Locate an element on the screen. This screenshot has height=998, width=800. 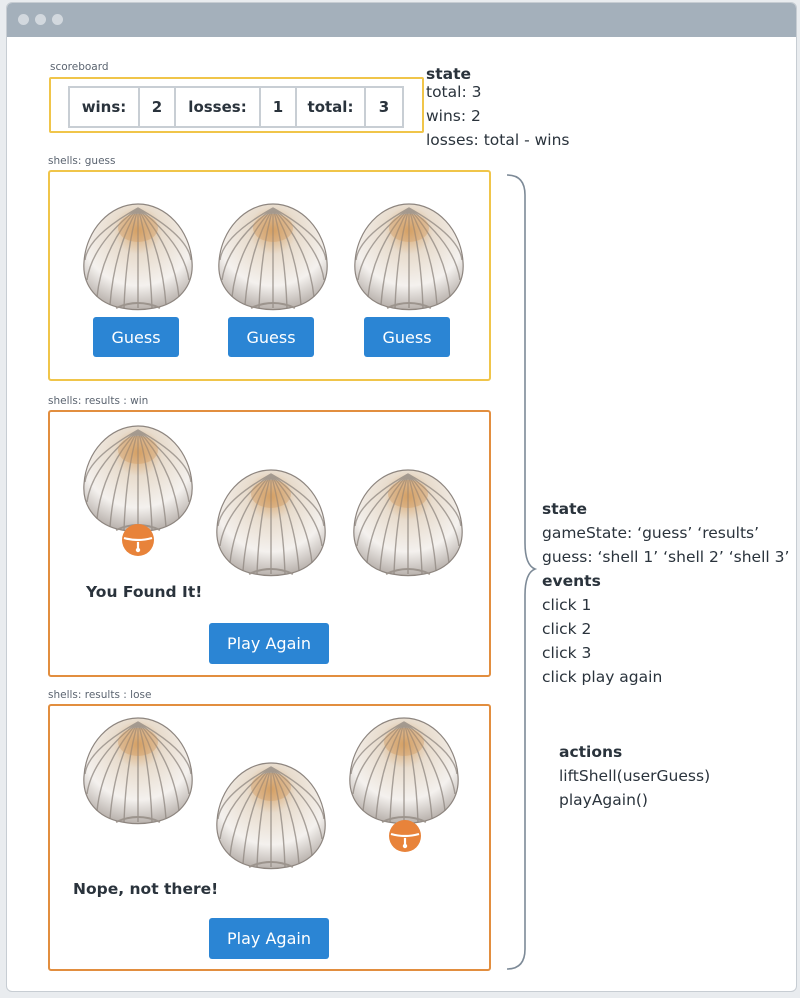
action-playagain: playAgain() is located at coordinates (603, 800).